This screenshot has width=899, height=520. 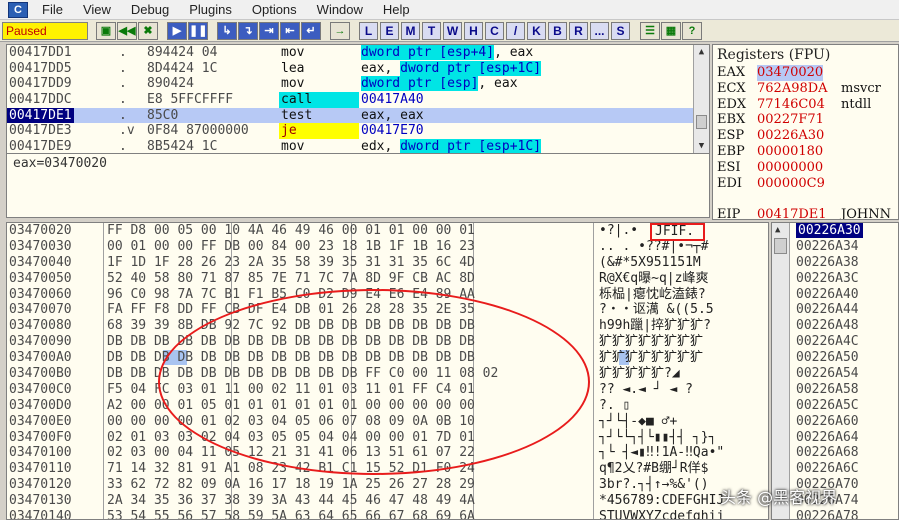 I want to click on register-row: EBX 00227F71, so click(x=805, y=120).